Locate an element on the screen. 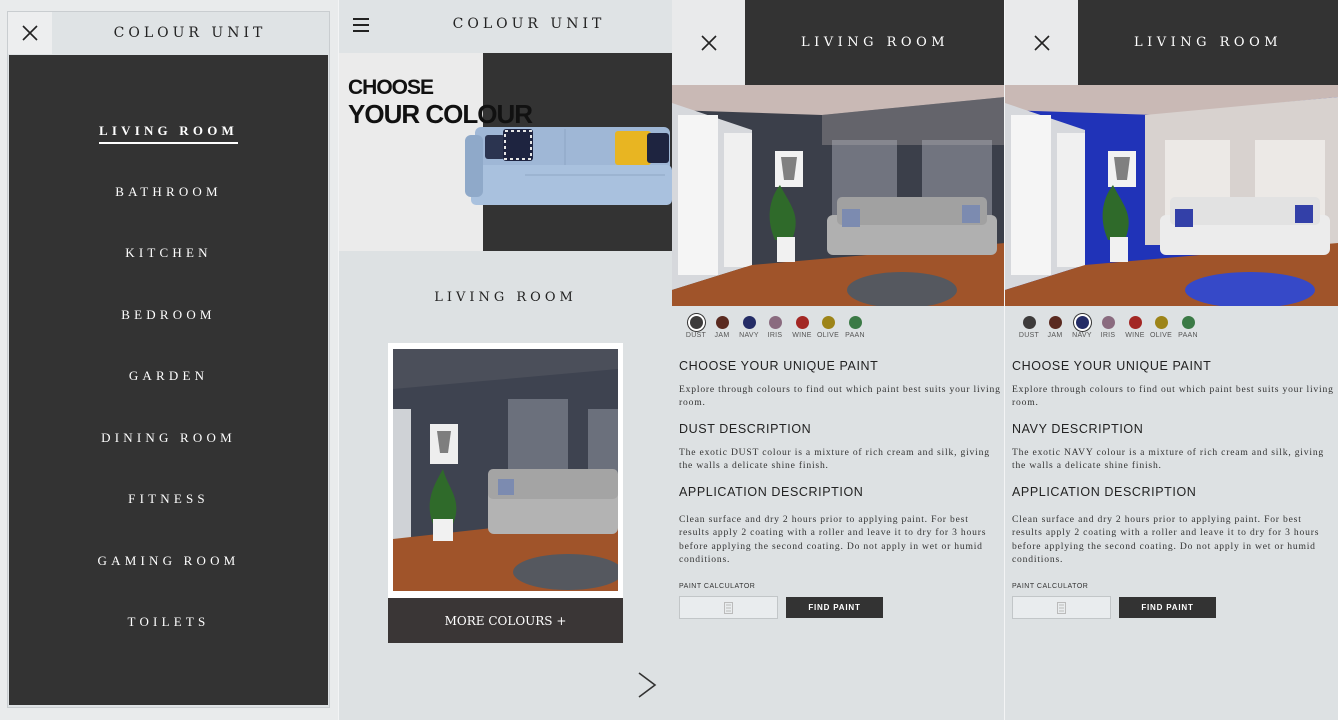 The image size is (1338, 720). heading-colour-description: NAVY DESCRIPTION is located at coordinates (1078, 429).